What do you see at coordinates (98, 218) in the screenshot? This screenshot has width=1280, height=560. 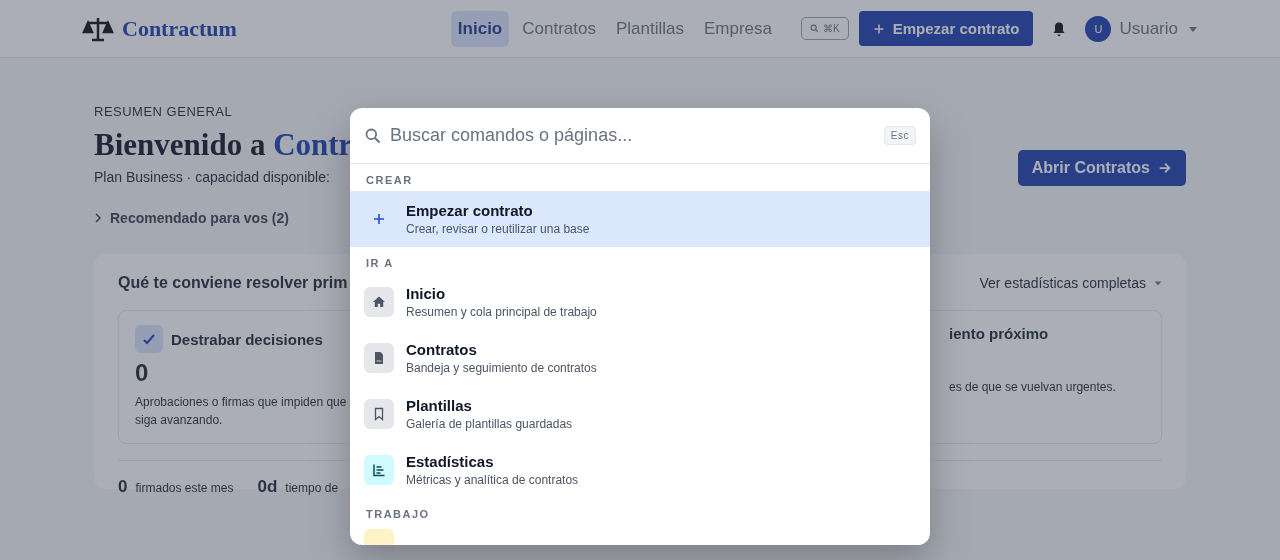 I see `chevron-right-icon` at bounding box center [98, 218].